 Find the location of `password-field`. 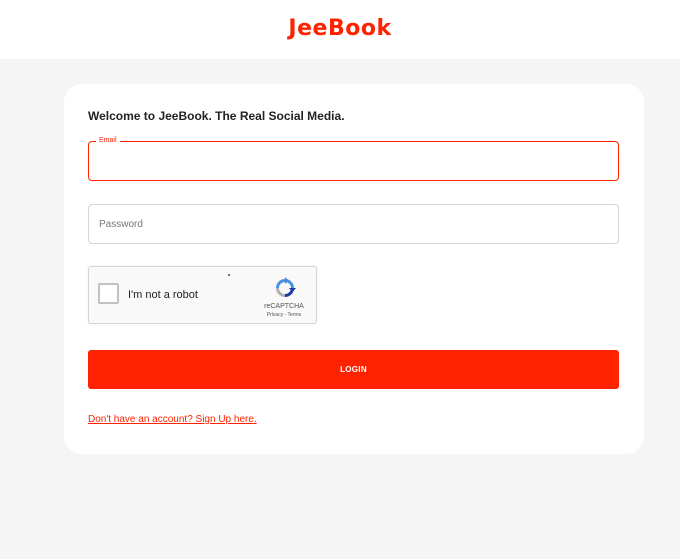

password-field is located at coordinates (353, 224).